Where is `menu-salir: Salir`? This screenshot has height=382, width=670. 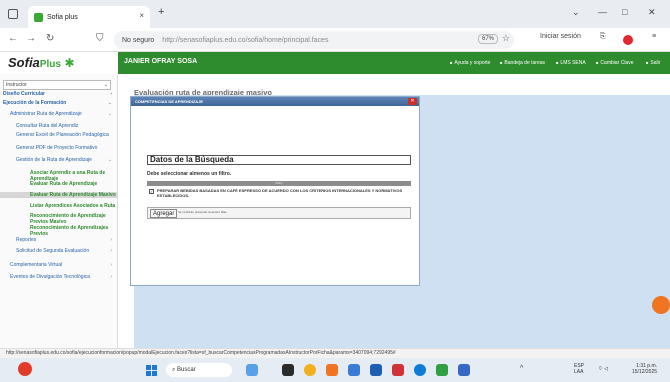
menu-salir: Salir is located at coordinates (653, 63).